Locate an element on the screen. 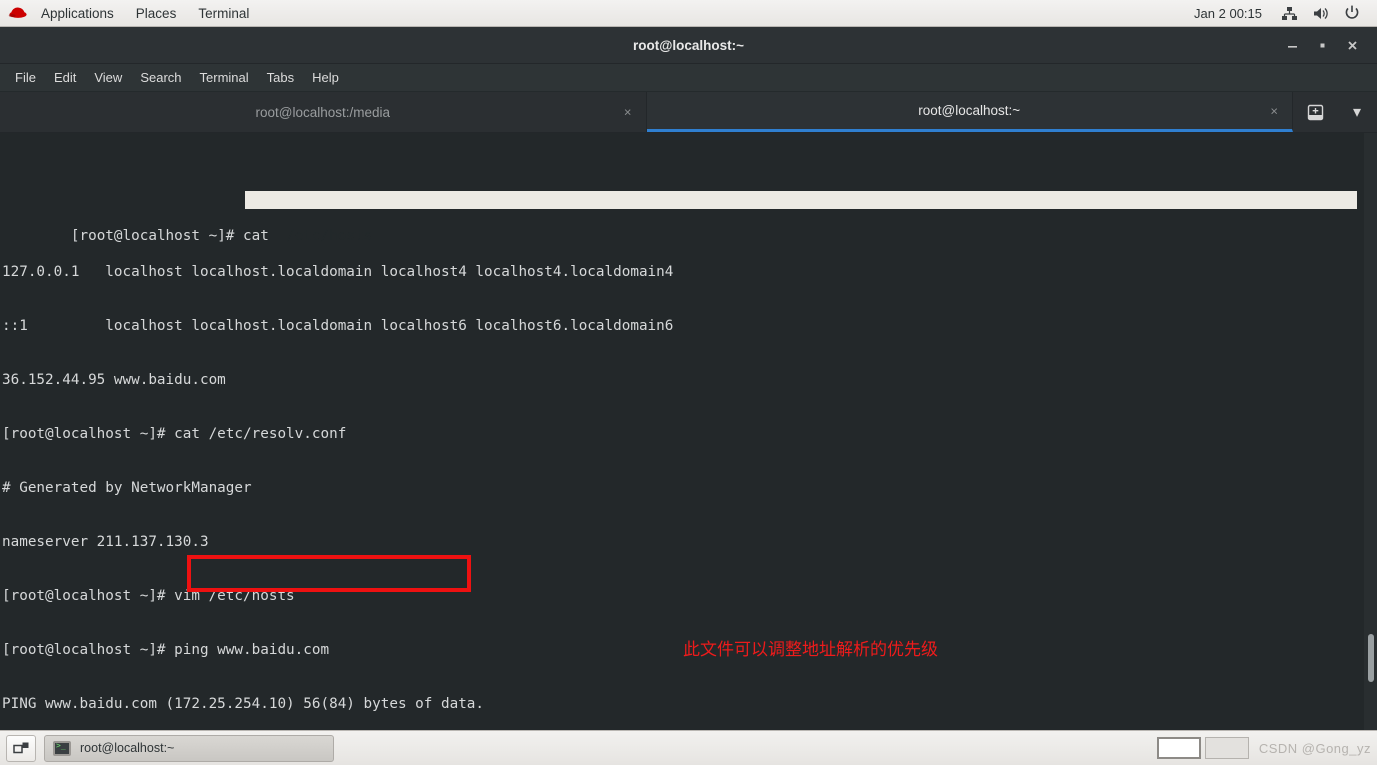 The width and height of the screenshot is (1377, 765). bottom-taskbar: root@localhost:~ CSDN @Gong_yz is located at coordinates (688, 747).